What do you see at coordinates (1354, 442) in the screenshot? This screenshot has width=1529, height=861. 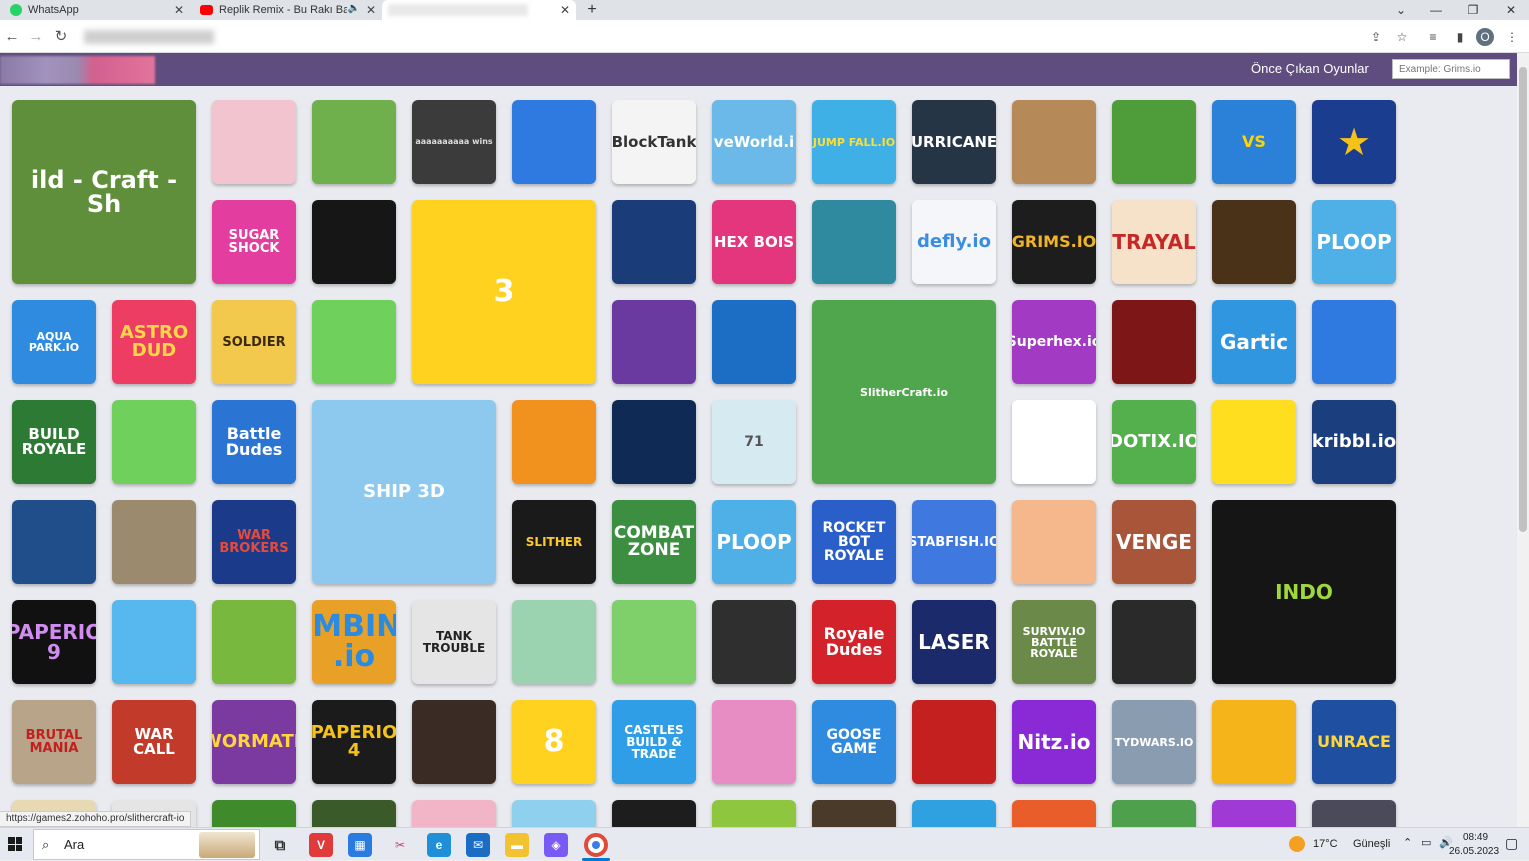 I see `game-tile: kribbl.io` at bounding box center [1354, 442].